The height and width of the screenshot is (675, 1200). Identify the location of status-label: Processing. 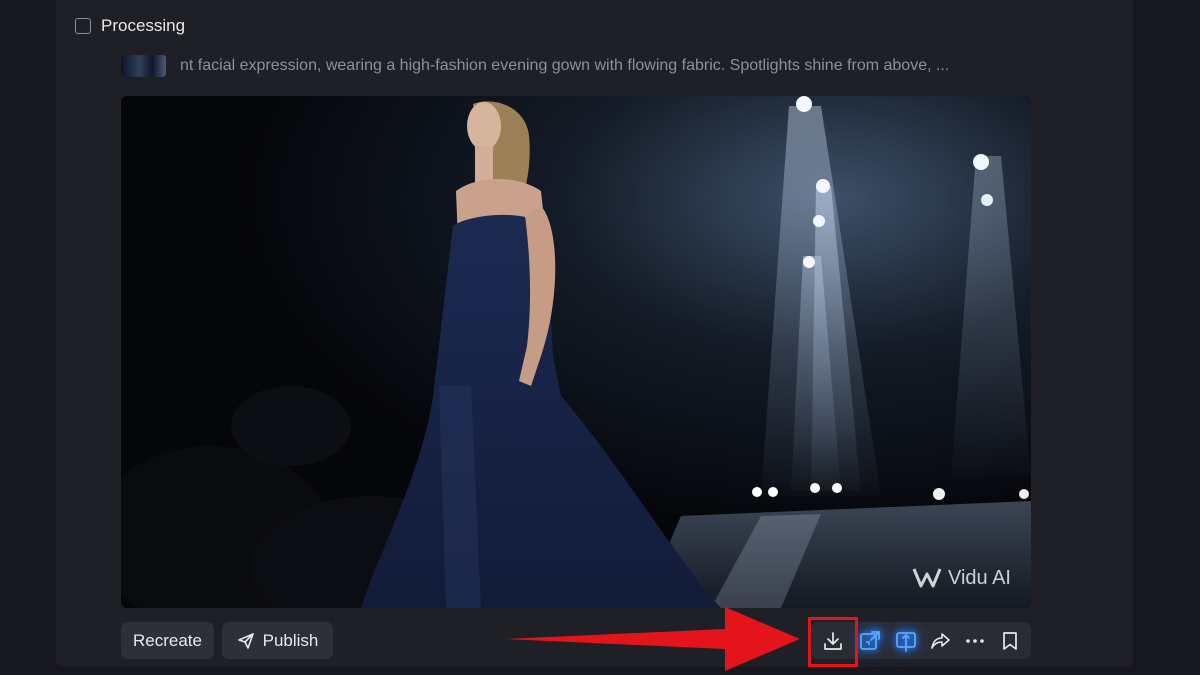
(143, 25).